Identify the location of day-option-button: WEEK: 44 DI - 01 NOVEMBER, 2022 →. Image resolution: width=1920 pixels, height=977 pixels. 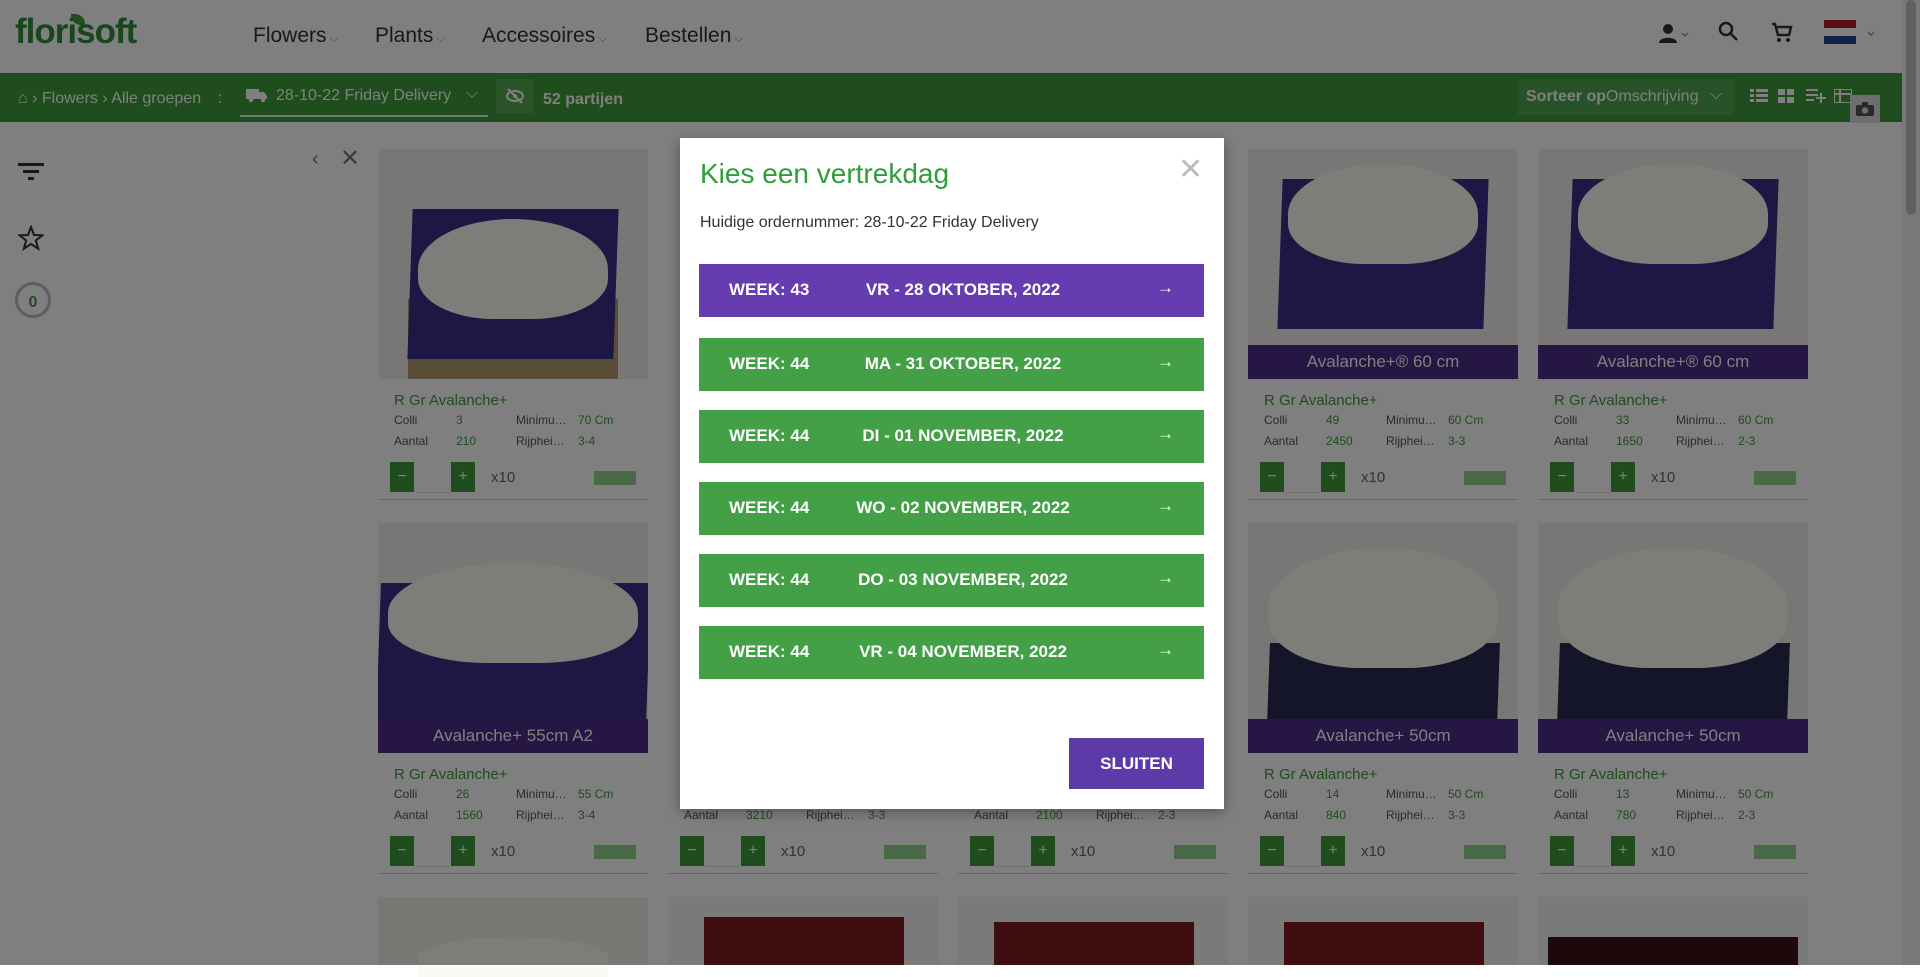
(951, 436).